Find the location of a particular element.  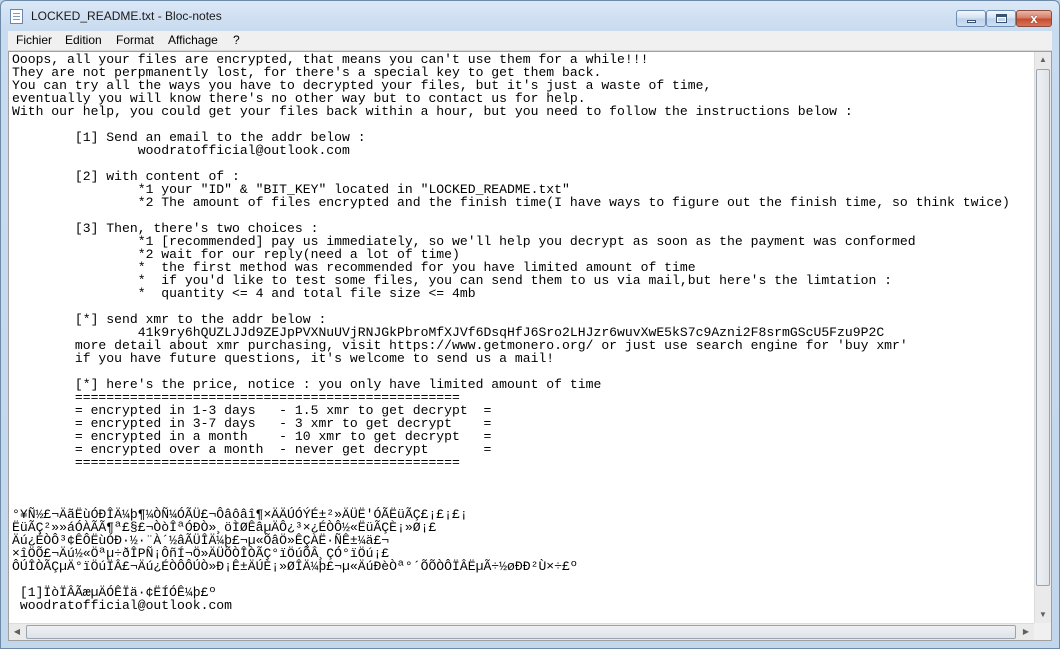

horizontal-scroll-thumb is located at coordinates (521, 632).